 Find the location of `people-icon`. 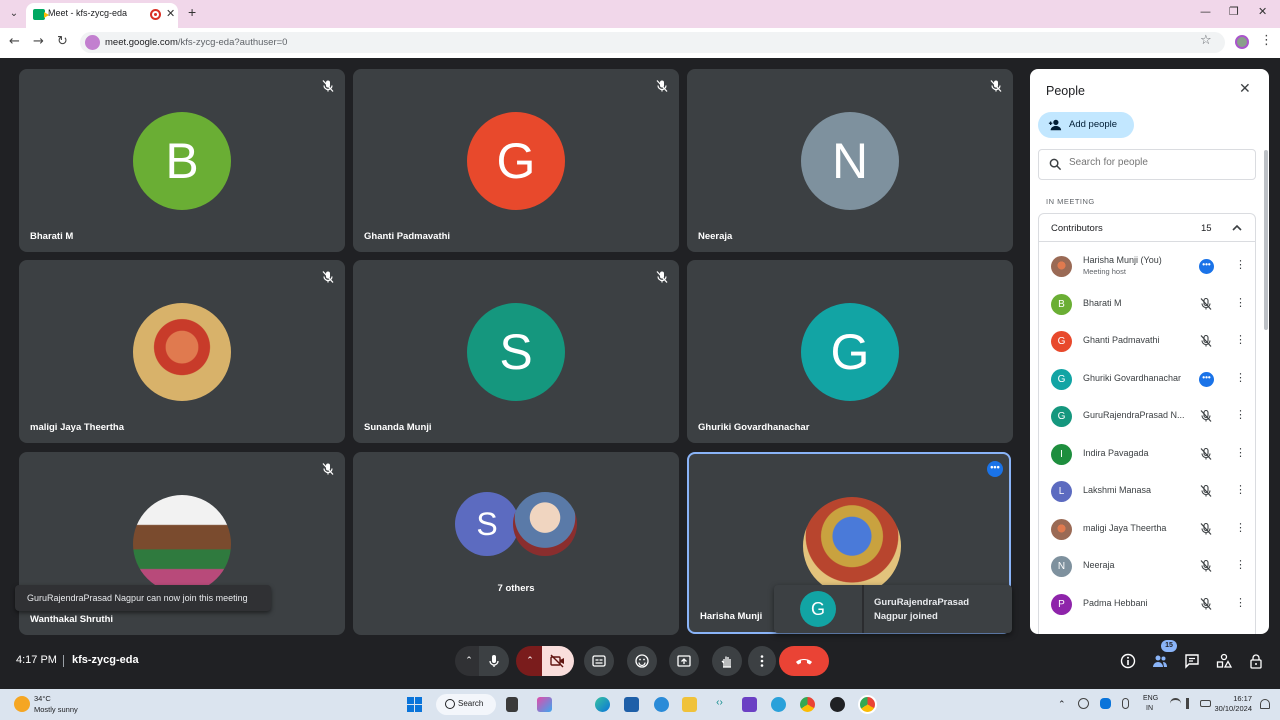

people-icon is located at coordinates (1160, 661).